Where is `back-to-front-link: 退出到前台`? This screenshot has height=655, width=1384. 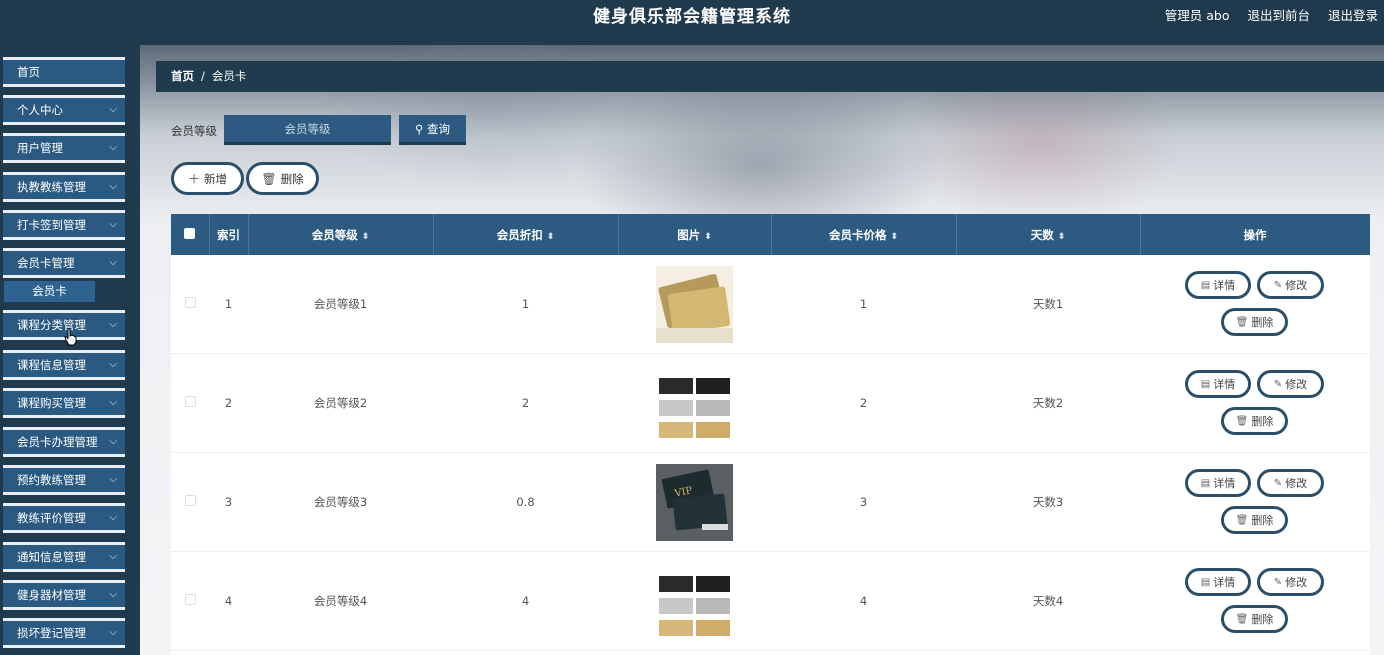 back-to-front-link: 退出到前台 is located at coordinates (1278, 16).